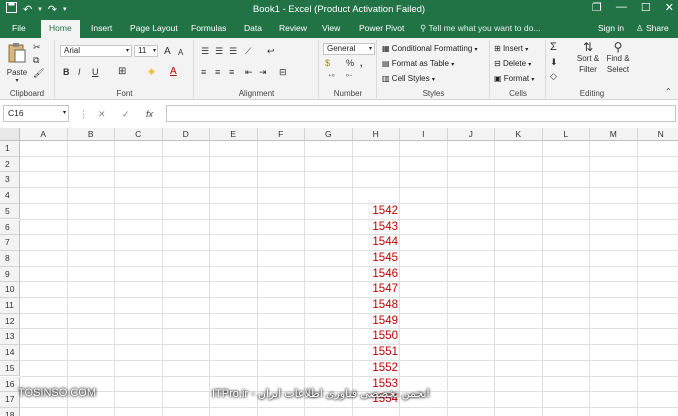 The width and height of the screenshot is (678, 416). I want to click on align-left-icon: ≡, so click(203, 72).